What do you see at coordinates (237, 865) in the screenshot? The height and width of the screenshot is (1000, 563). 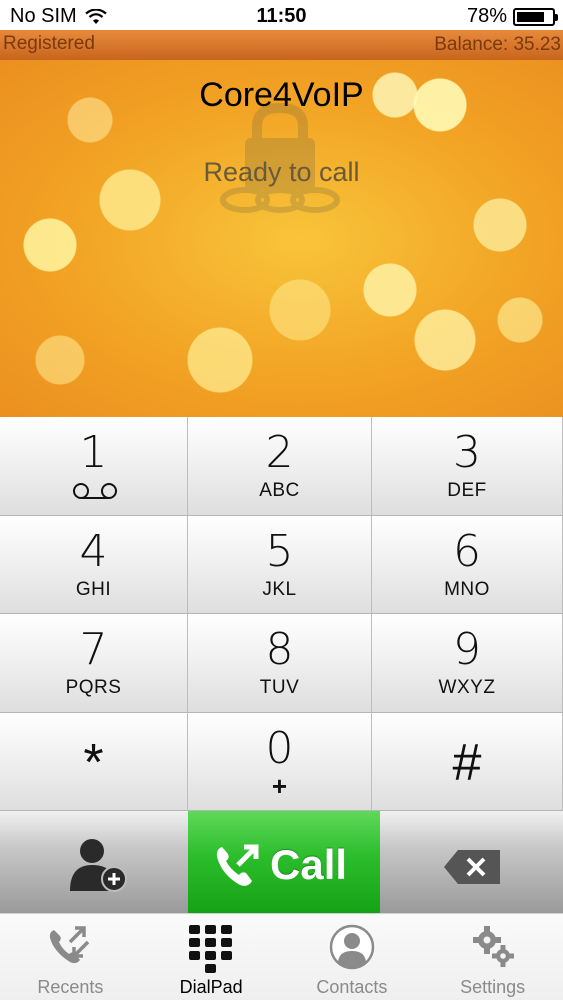 I see `phone-icon` at bounding box center [237, 865].